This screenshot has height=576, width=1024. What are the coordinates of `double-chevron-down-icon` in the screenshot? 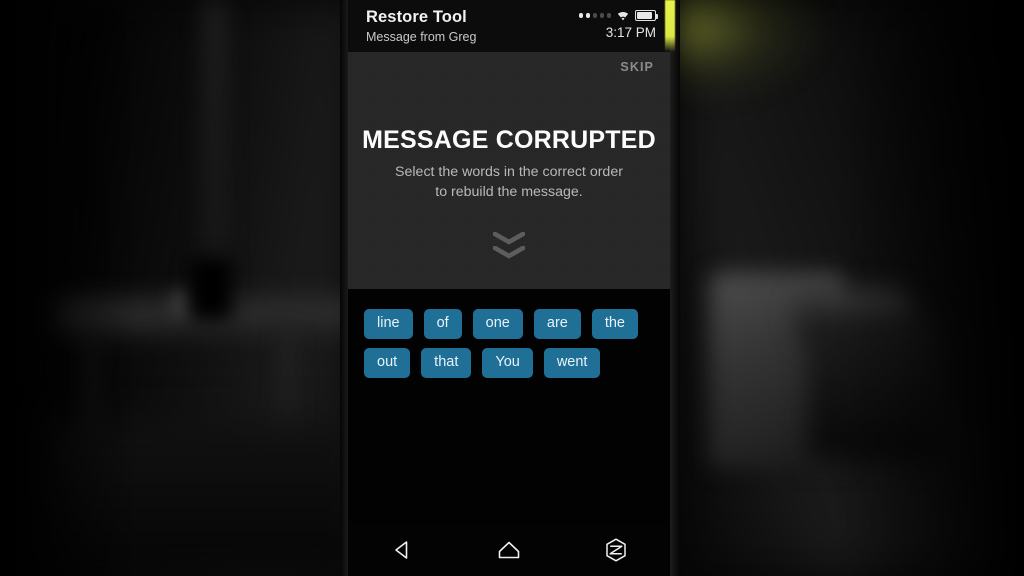 It's located at (509, 245).